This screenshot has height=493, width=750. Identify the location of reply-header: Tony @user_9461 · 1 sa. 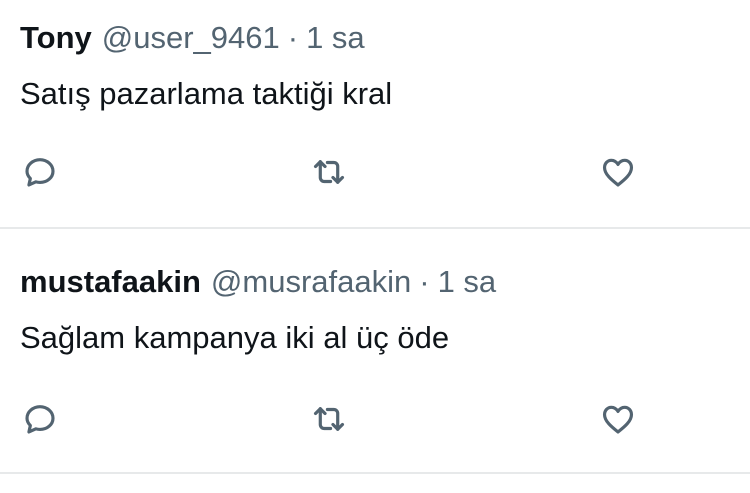
(192, 38).